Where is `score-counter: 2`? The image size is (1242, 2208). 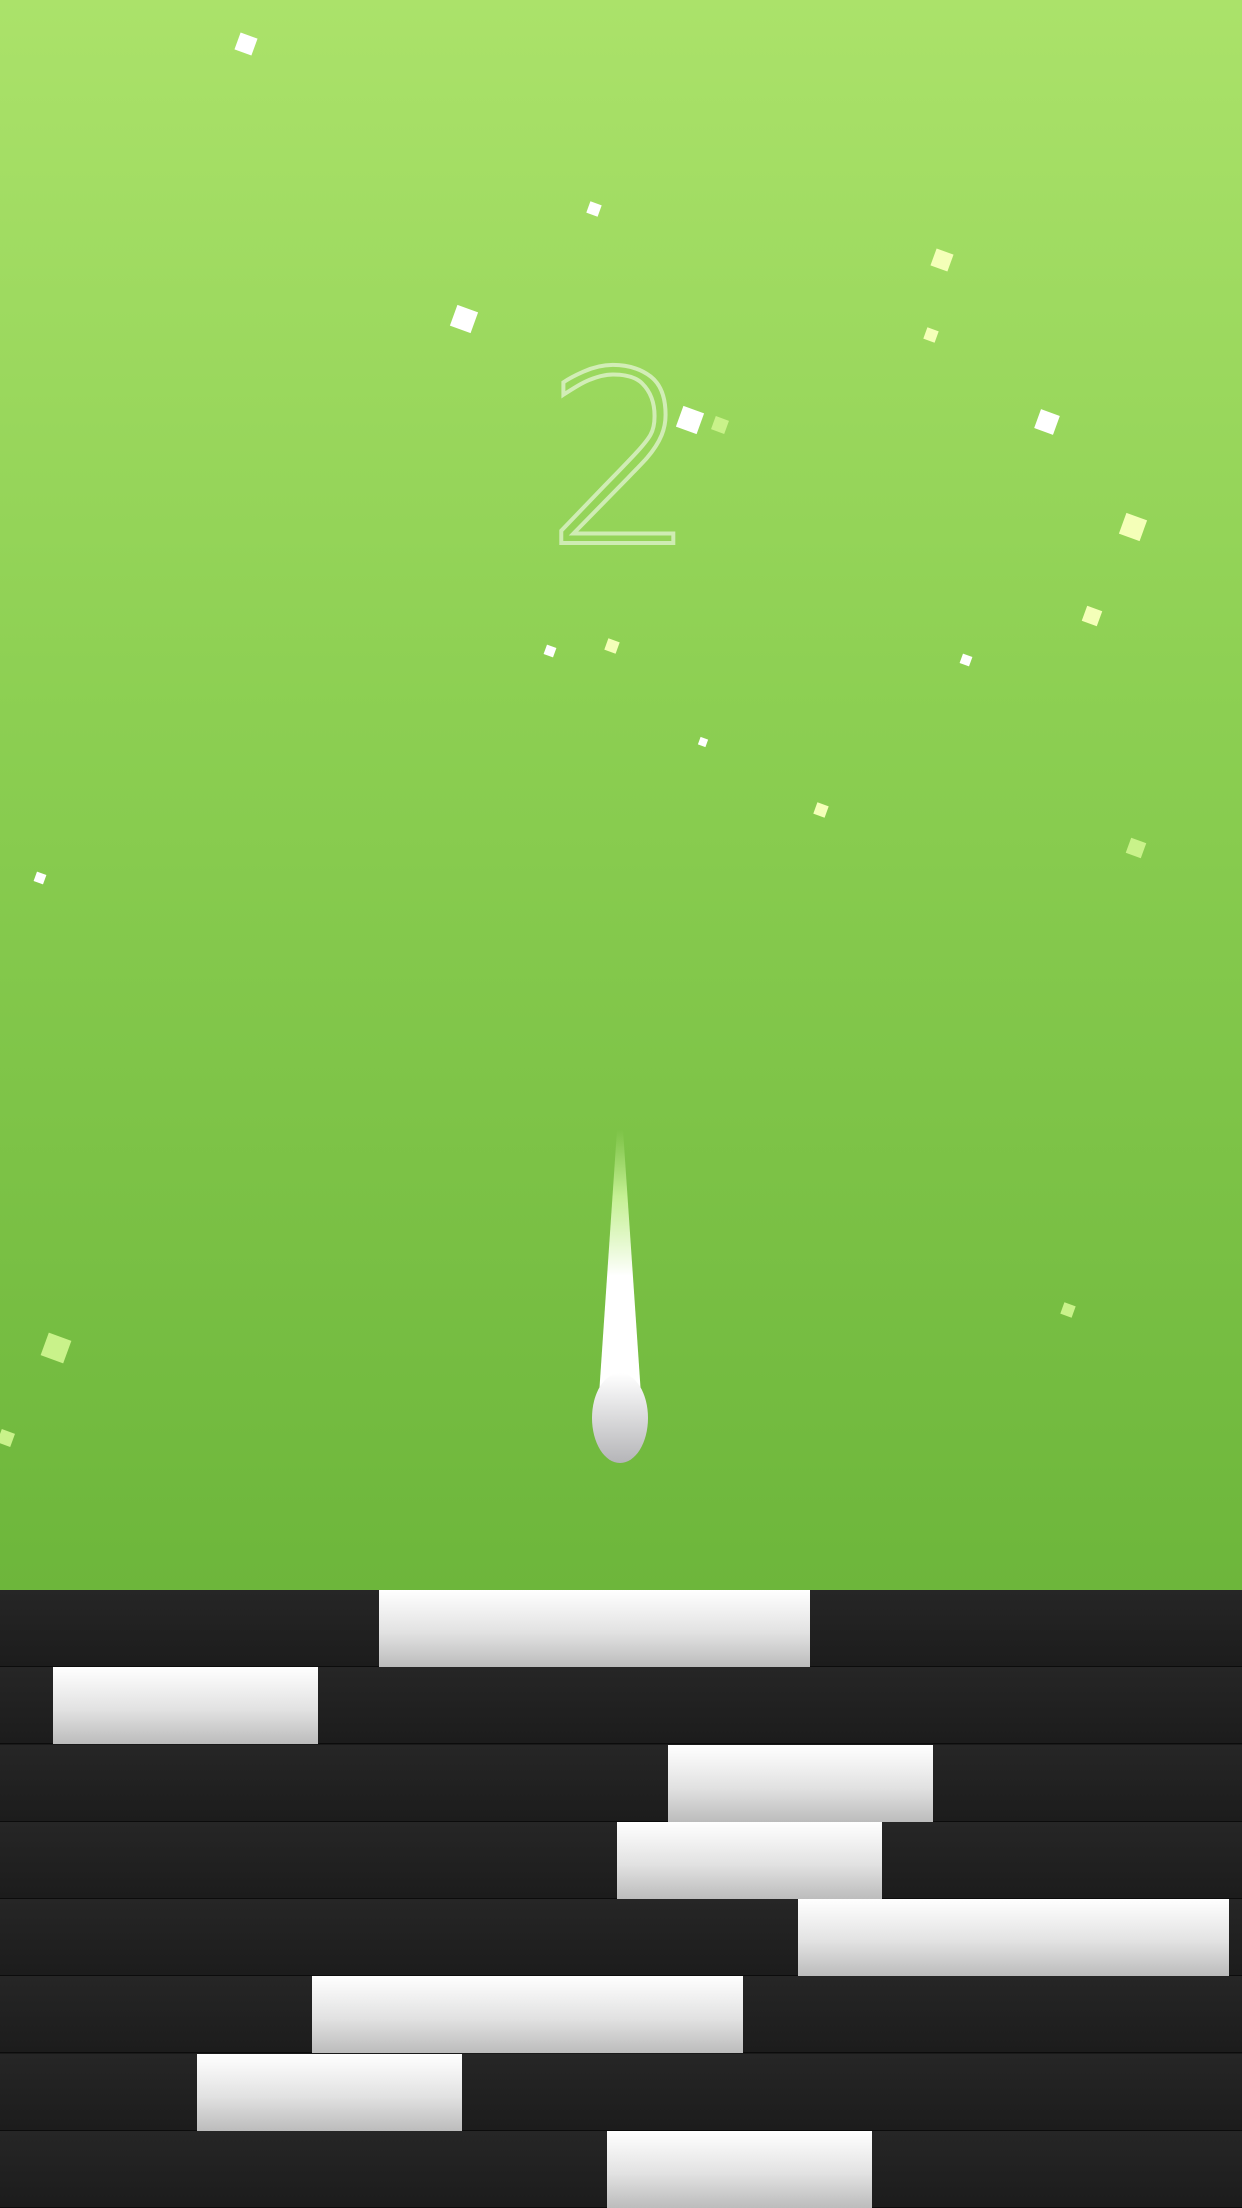
score-counter: 2 is located at coordinates (621, 460).